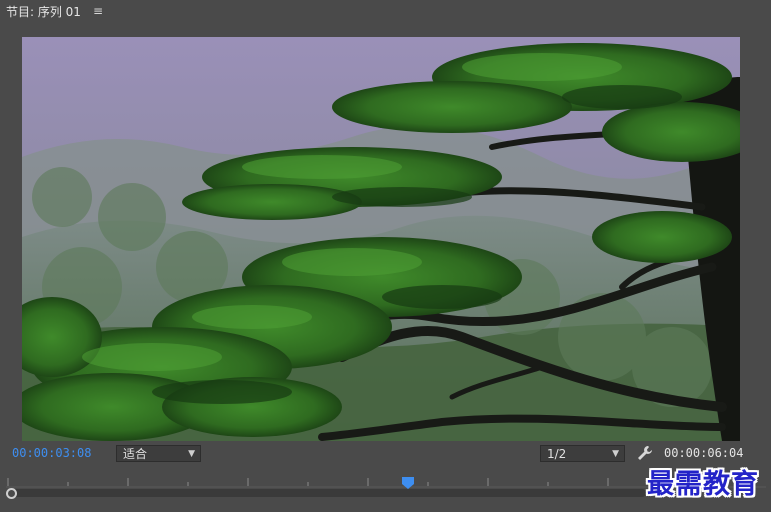 Image resolution: width=771 pixels, height=512 pixels. Describe the element at coordinates (645, 453) in the screenshot. I see `wrench-icon` at that location.